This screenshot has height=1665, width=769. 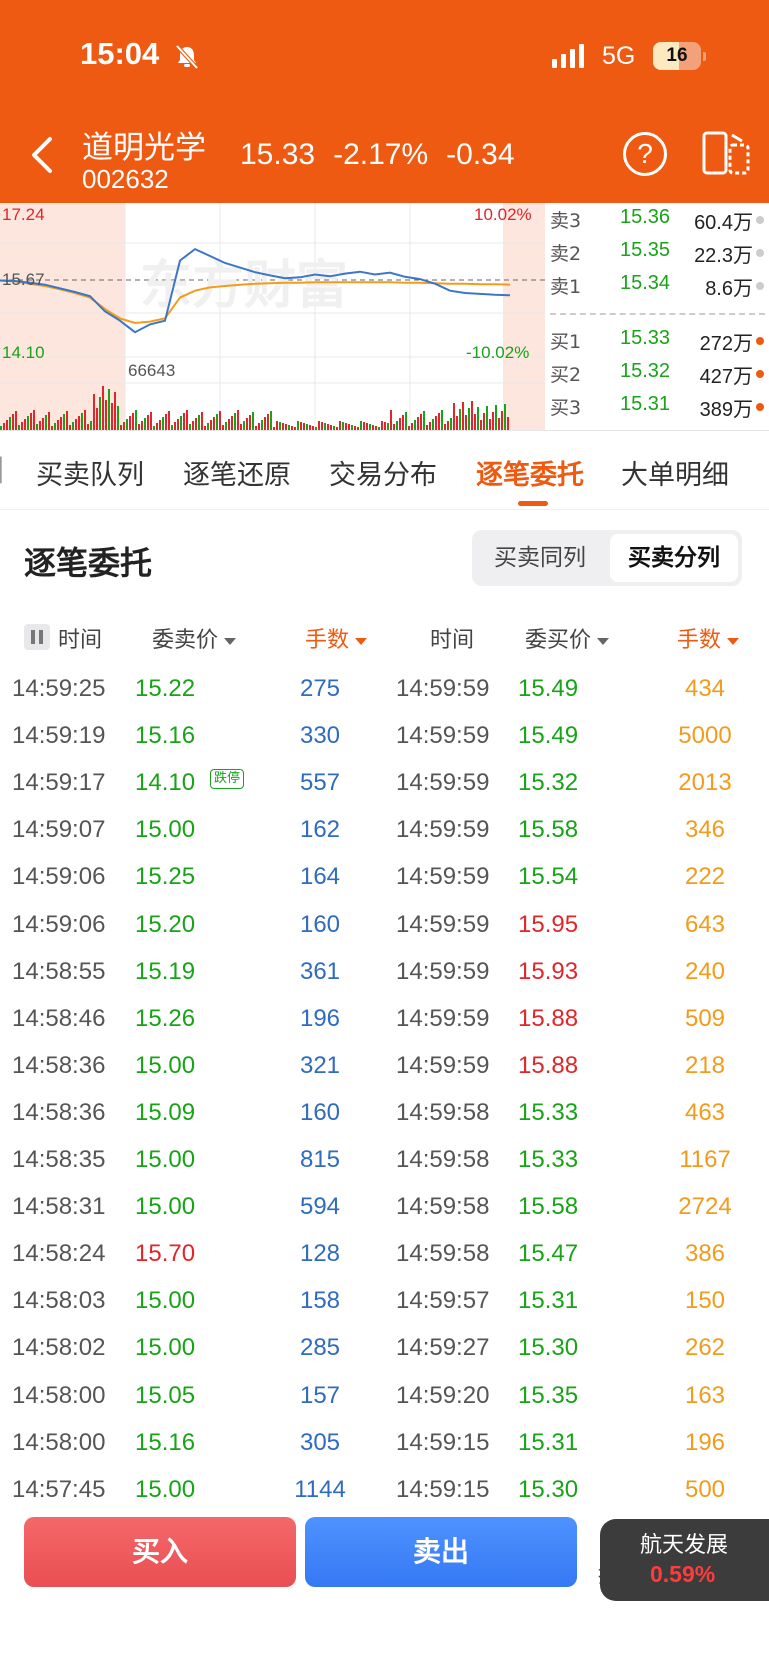 What do you see at coordinates (675, 472) in the screenshot?
I see `tab-big-orders: 大单明细` at bounding box center [675, 472].